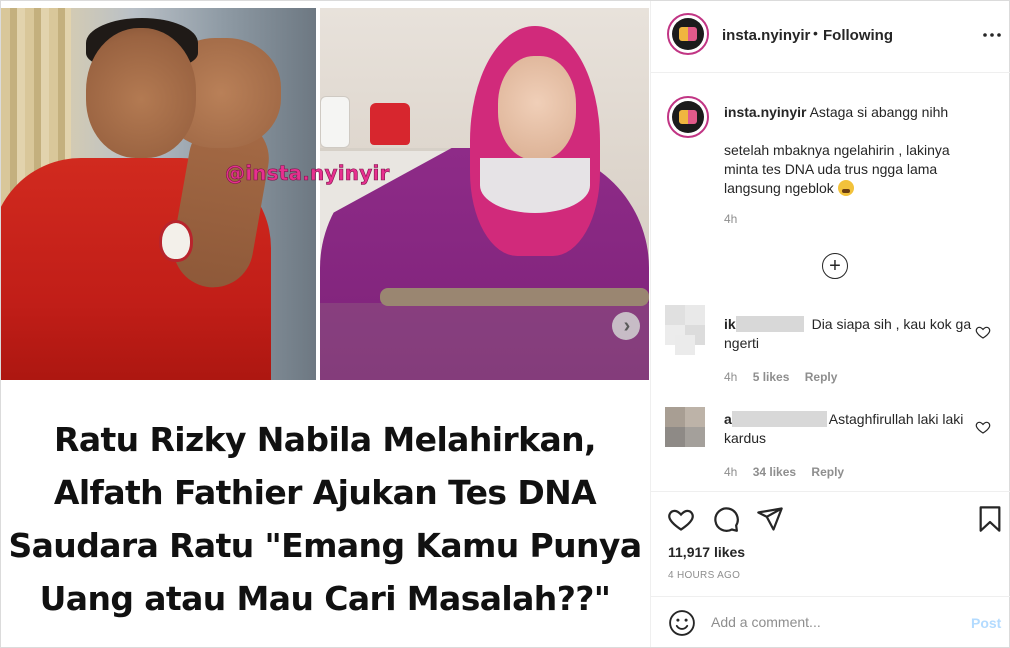  What do you see at coordinates (706, 552) in the screenshot?
I see `likes-count: 11,917 likes` at bounding box center [706, 552].